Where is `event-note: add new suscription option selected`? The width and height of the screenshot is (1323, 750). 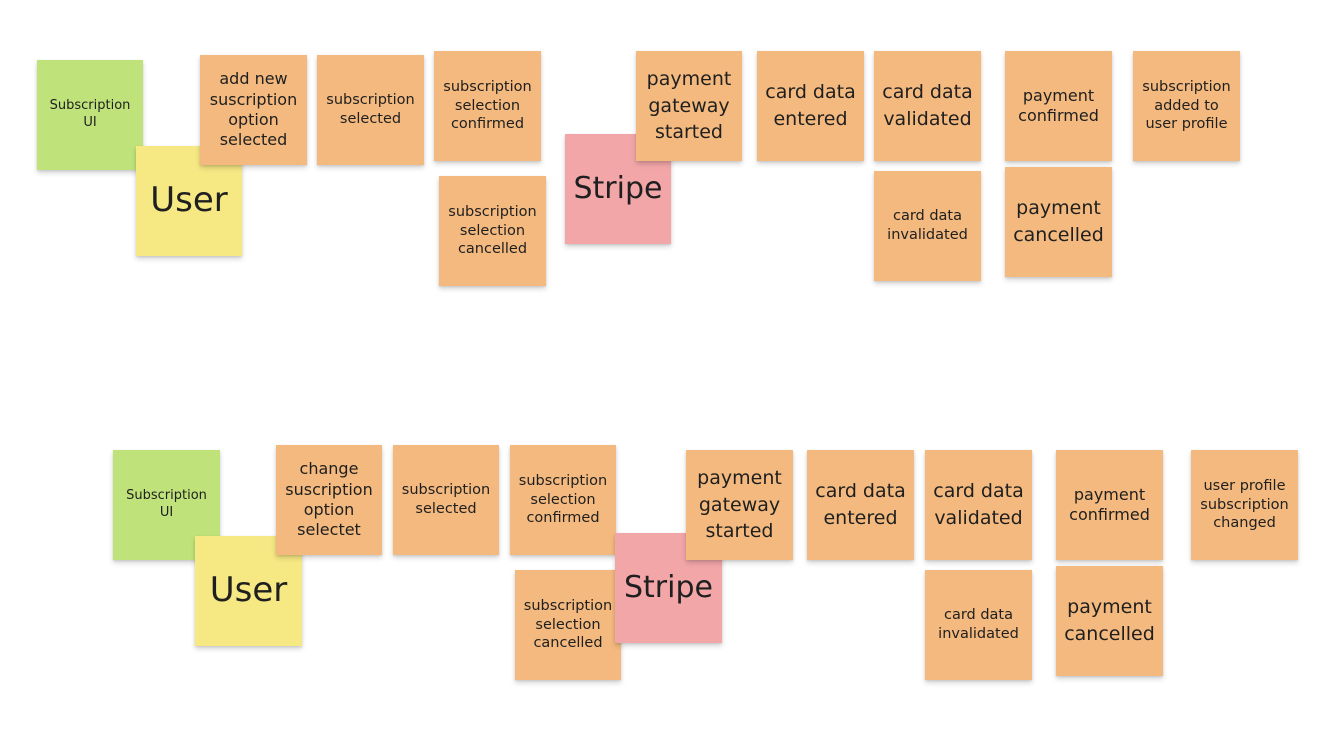
event-note: add new suscription option selected is located at coordinates (253, 110).